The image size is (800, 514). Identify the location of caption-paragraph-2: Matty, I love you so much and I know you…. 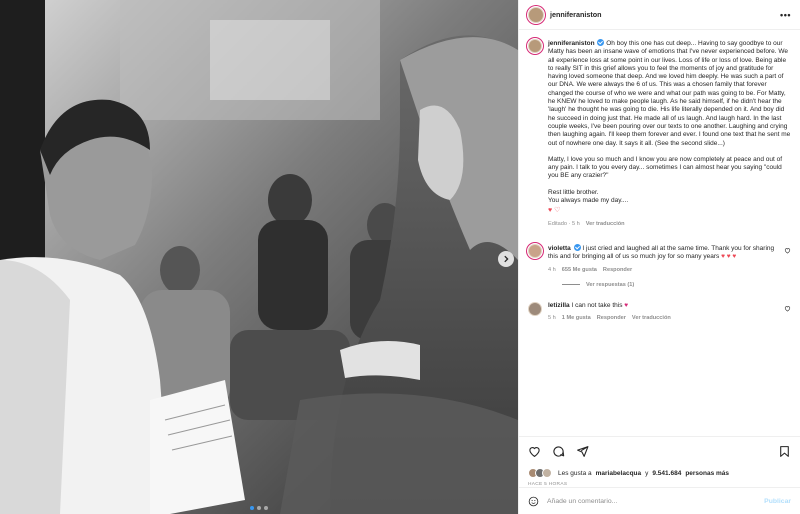
(665, 167).